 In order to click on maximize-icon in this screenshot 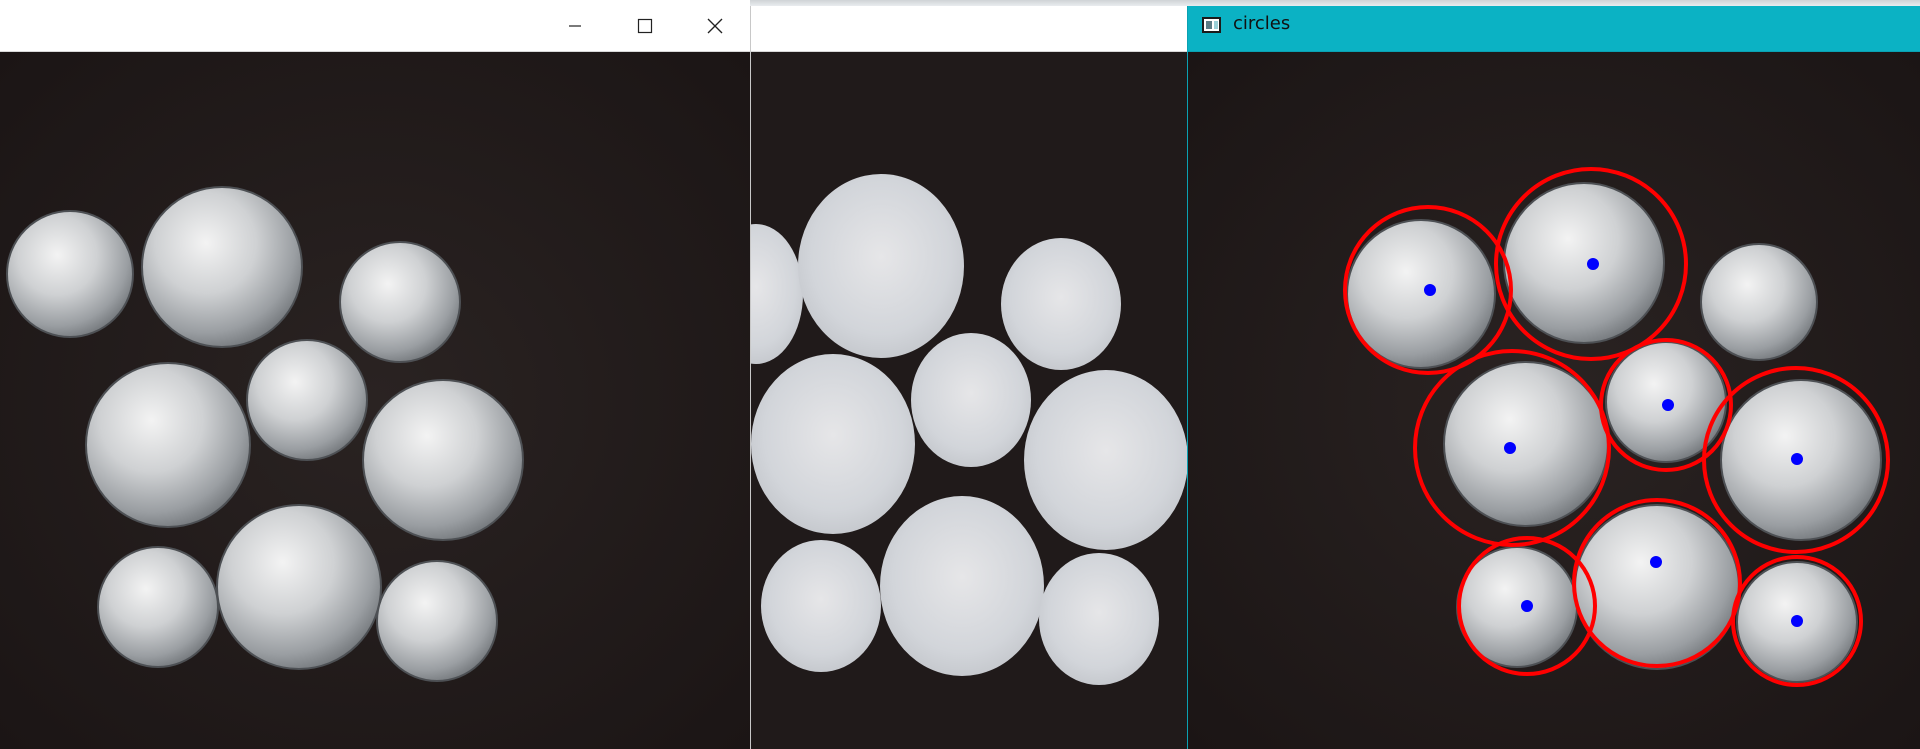, I will do `click(645, 25)`.